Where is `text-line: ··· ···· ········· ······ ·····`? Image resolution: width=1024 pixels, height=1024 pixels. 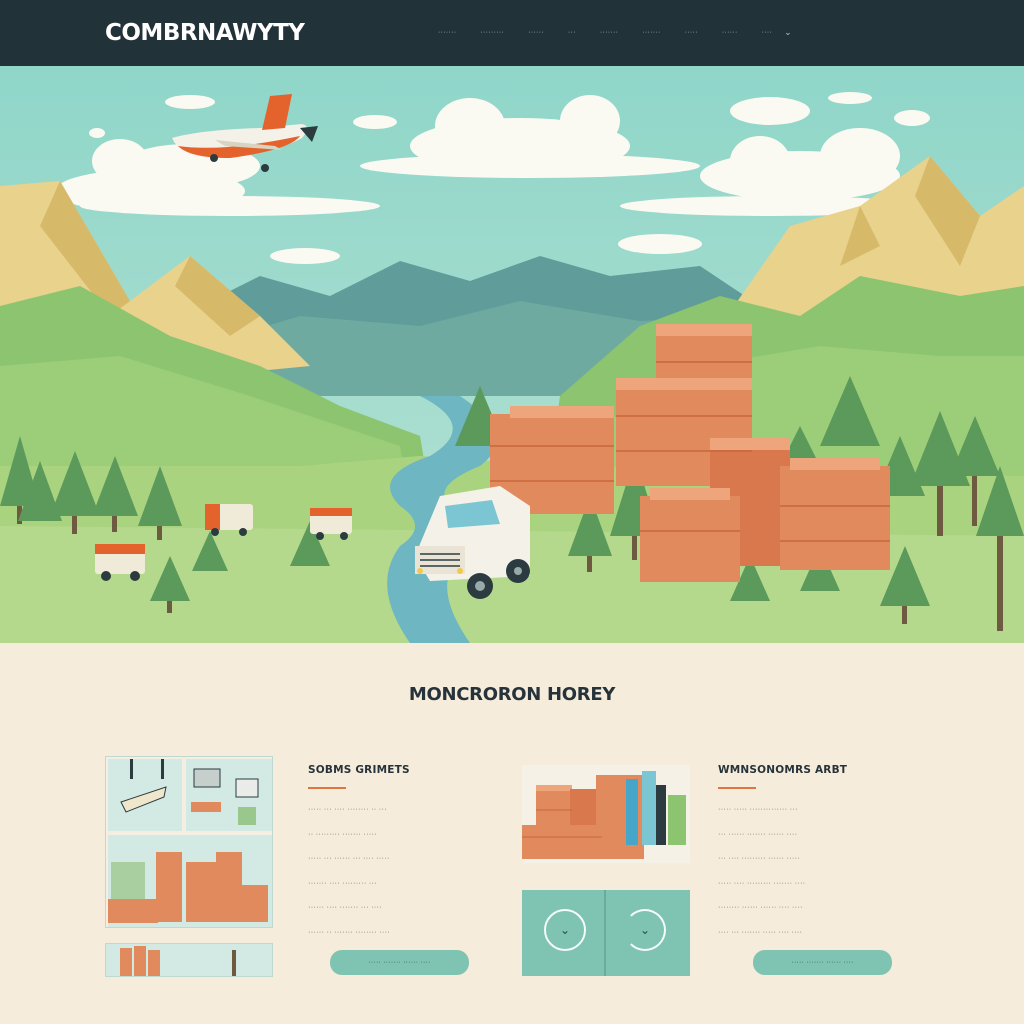
text-line: ··· ···· ········· ······ ····· is located at coordinates (759, 857).